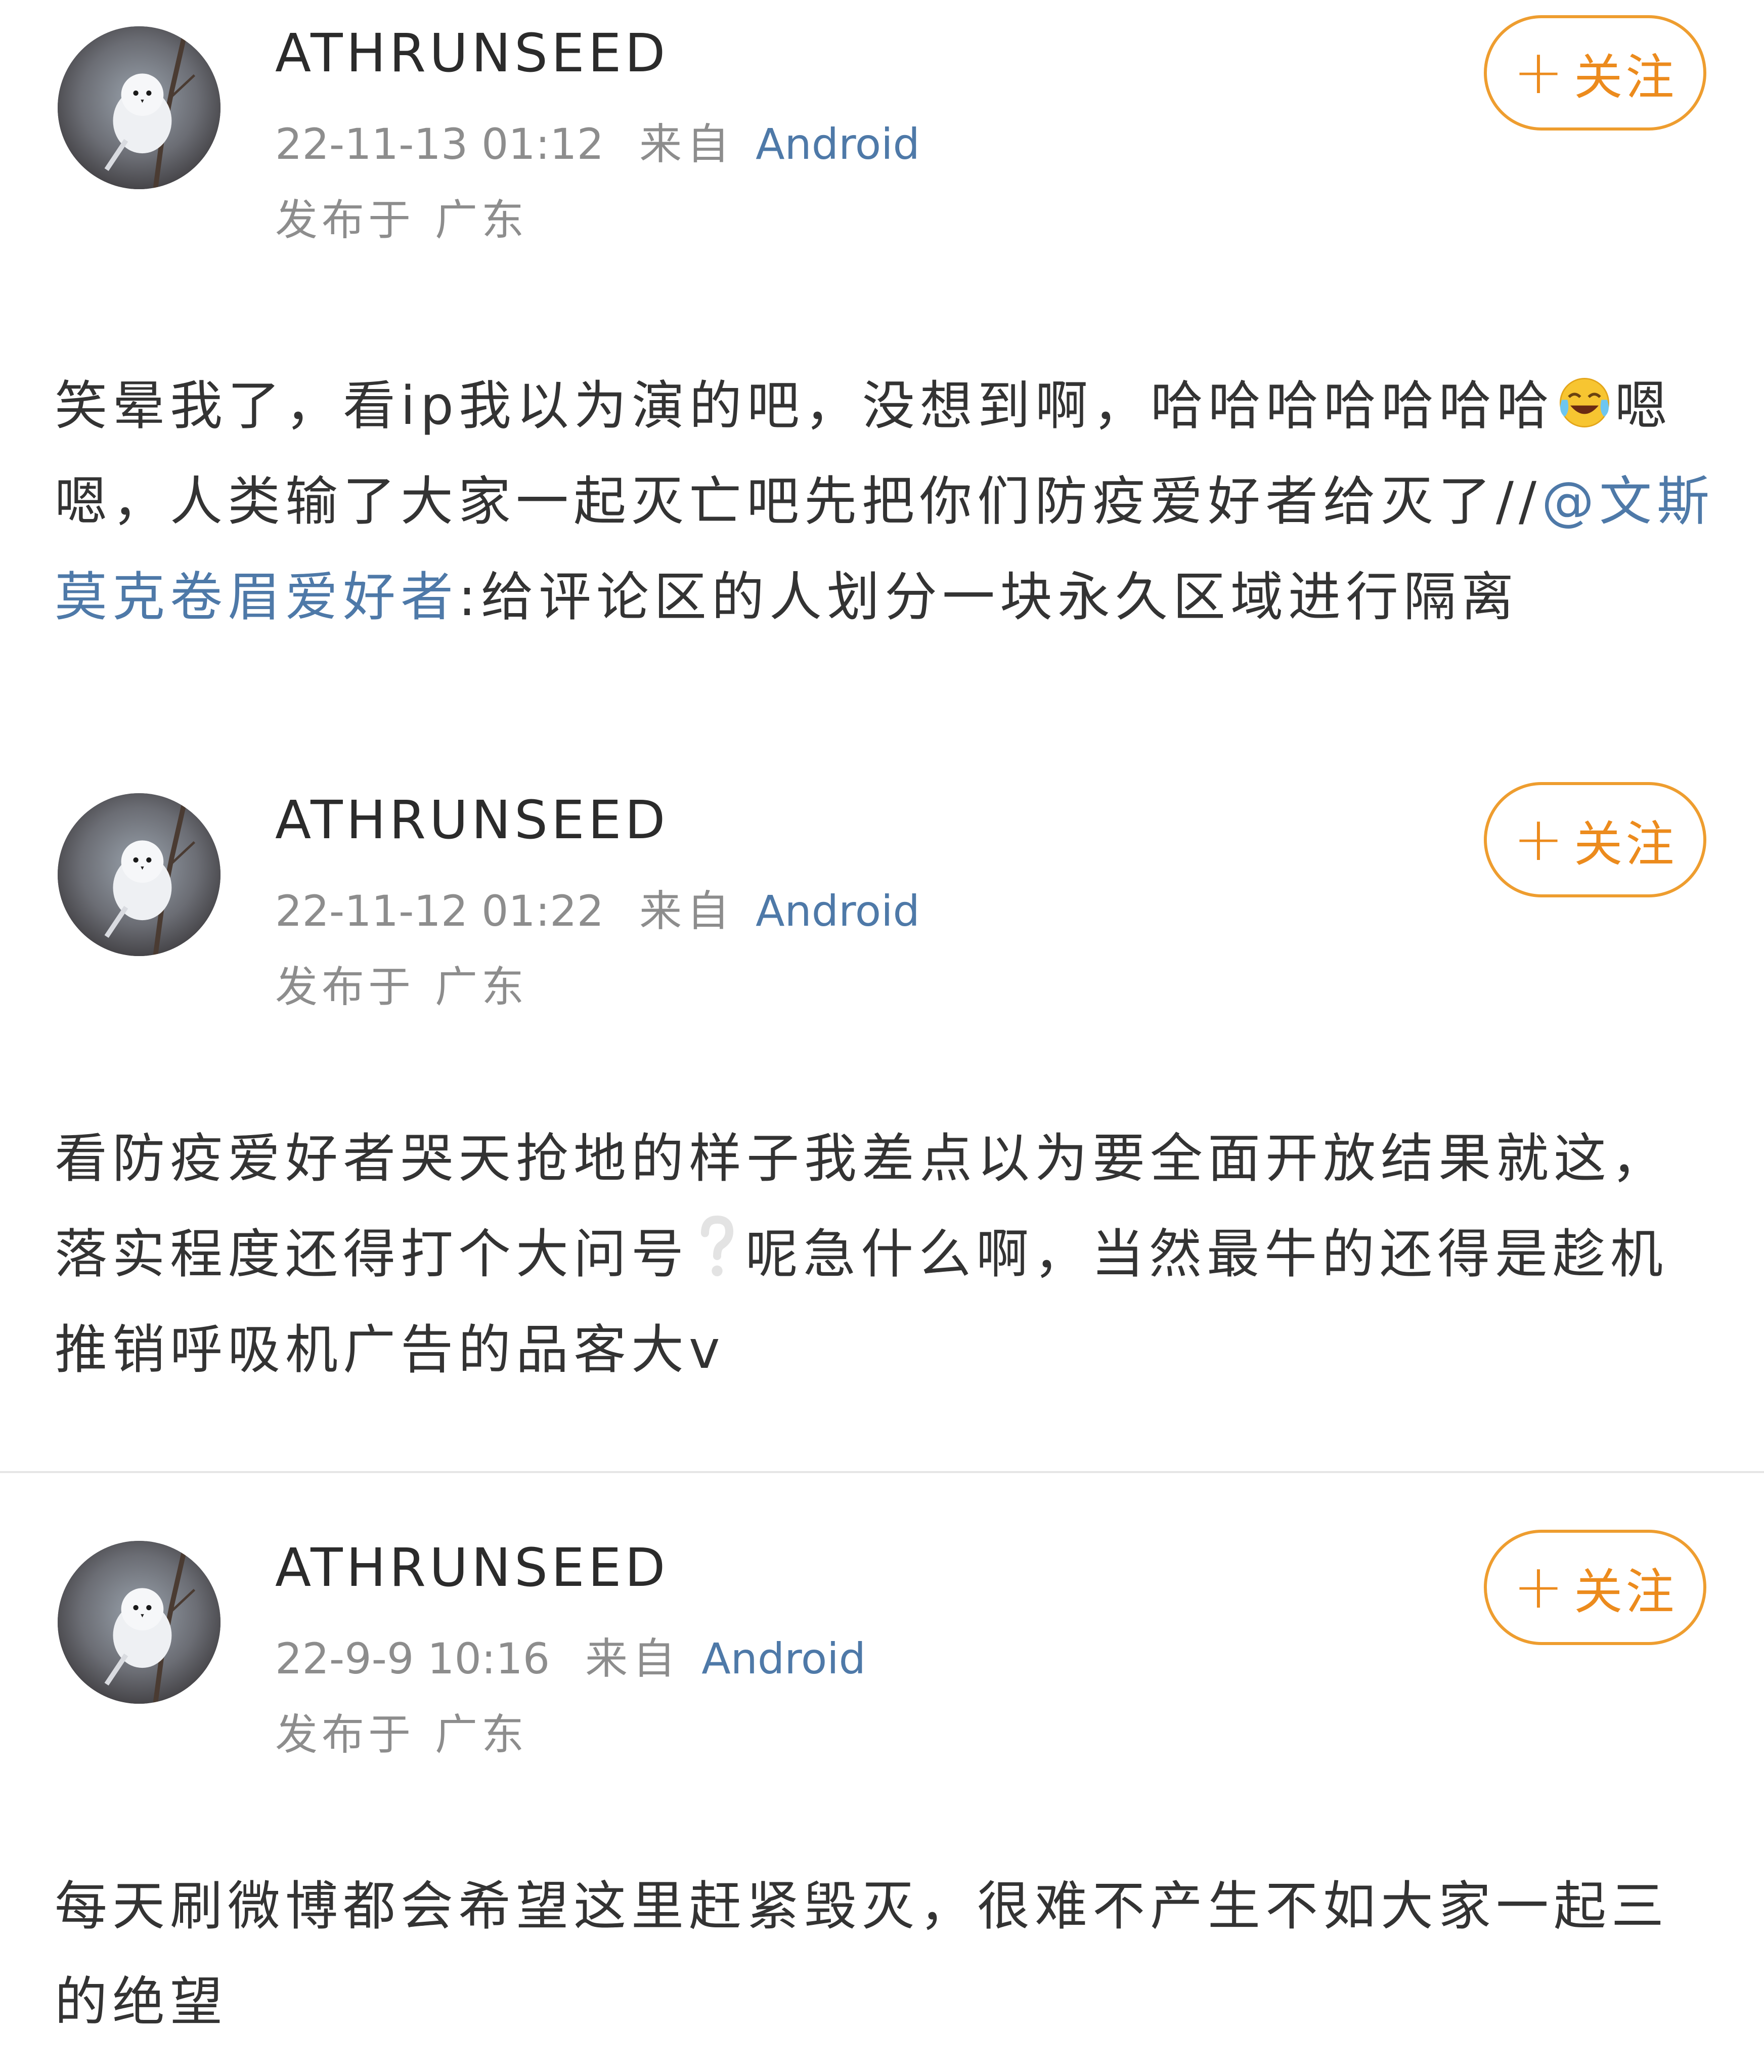 The width and height of the screenshot is (1764, 2072). I want to click on post-meta: 22-11-13 01:12 来自 Android, so click(598, 144).